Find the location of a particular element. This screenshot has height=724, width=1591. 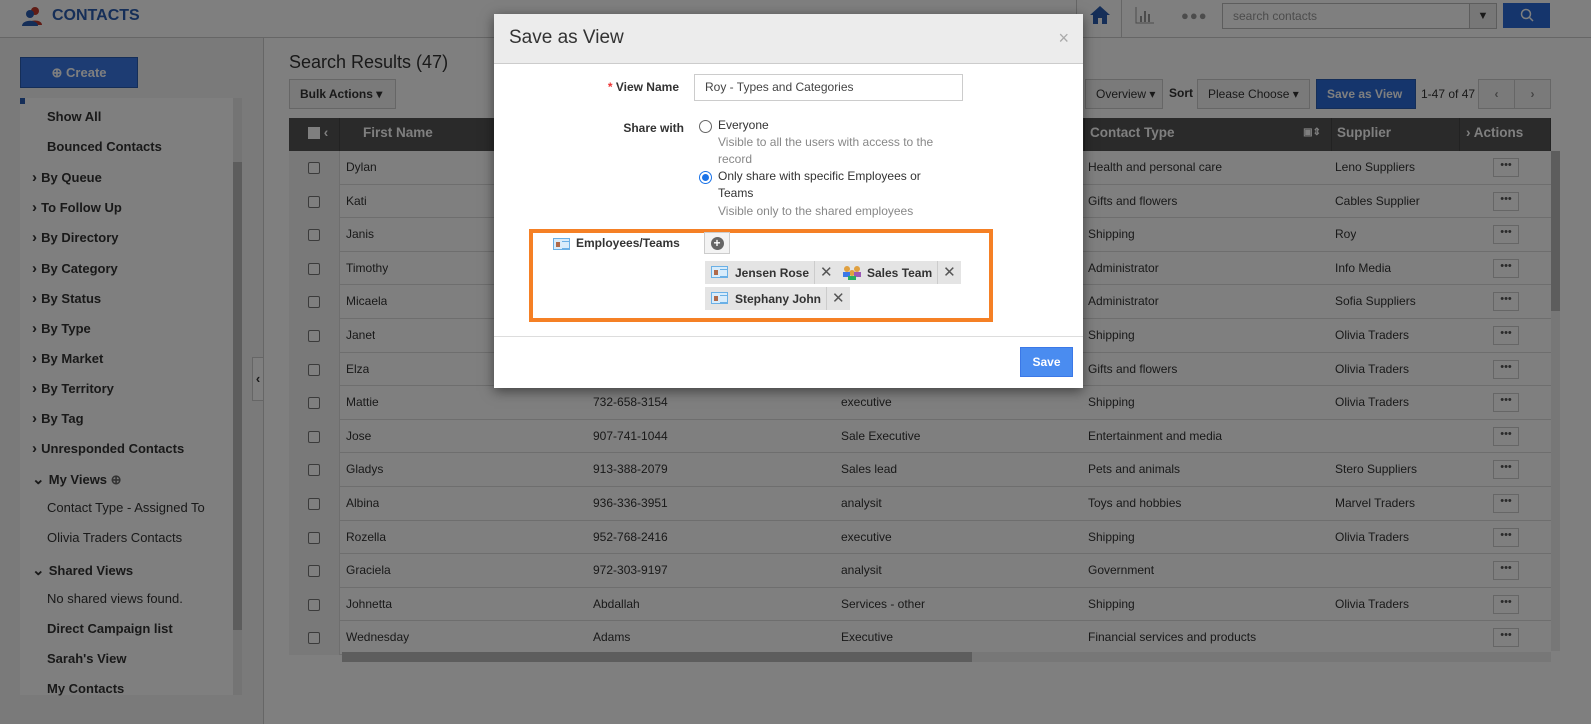

plus-icon: + is located at coordinates (717, 243).